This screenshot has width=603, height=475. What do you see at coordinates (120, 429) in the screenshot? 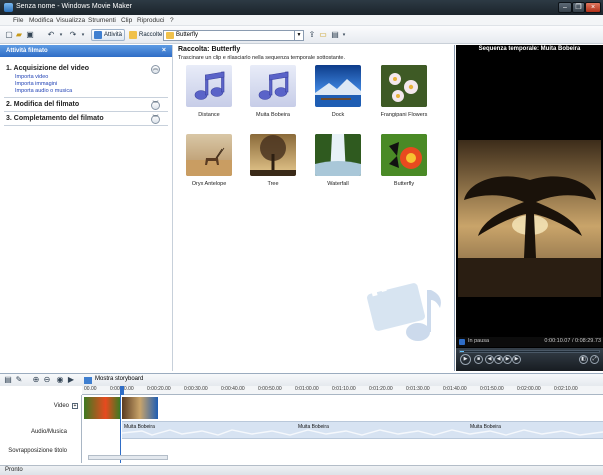
I see `playhead-line` at bounding box center [120, 429].